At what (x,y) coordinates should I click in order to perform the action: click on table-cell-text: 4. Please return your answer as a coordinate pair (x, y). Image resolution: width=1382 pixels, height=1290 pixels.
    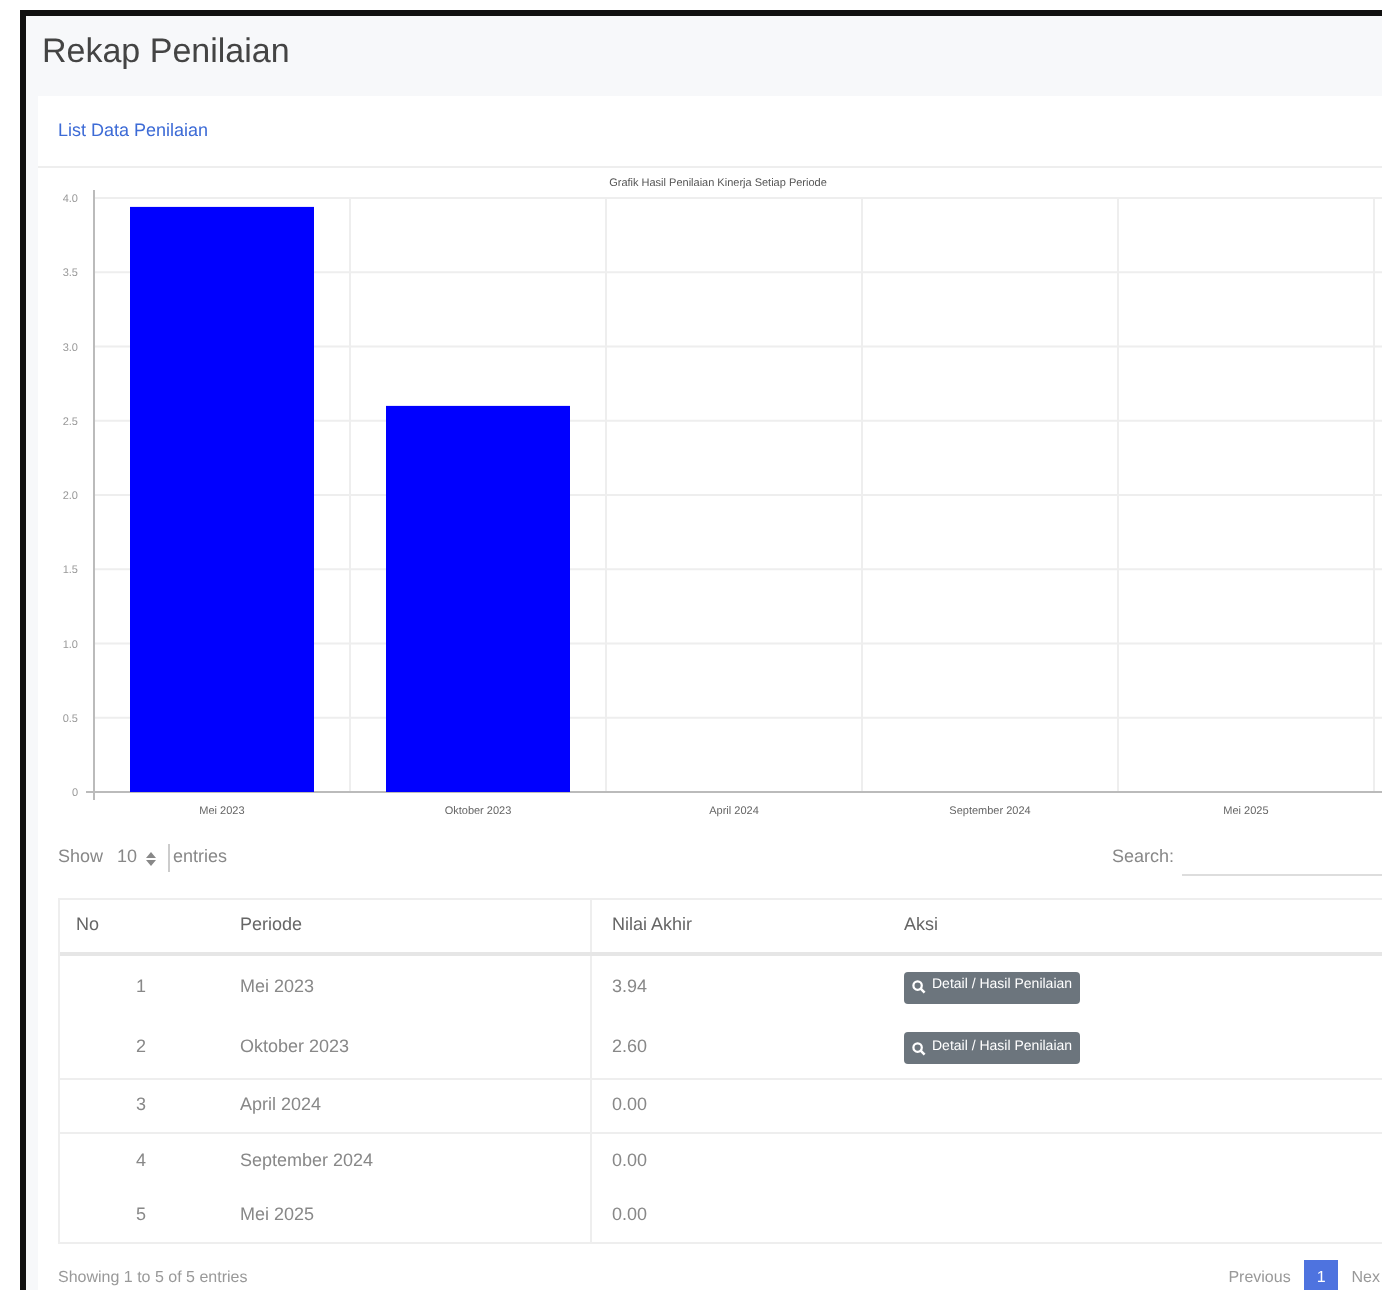
    Looking at the image, I should click on (141, 1160).